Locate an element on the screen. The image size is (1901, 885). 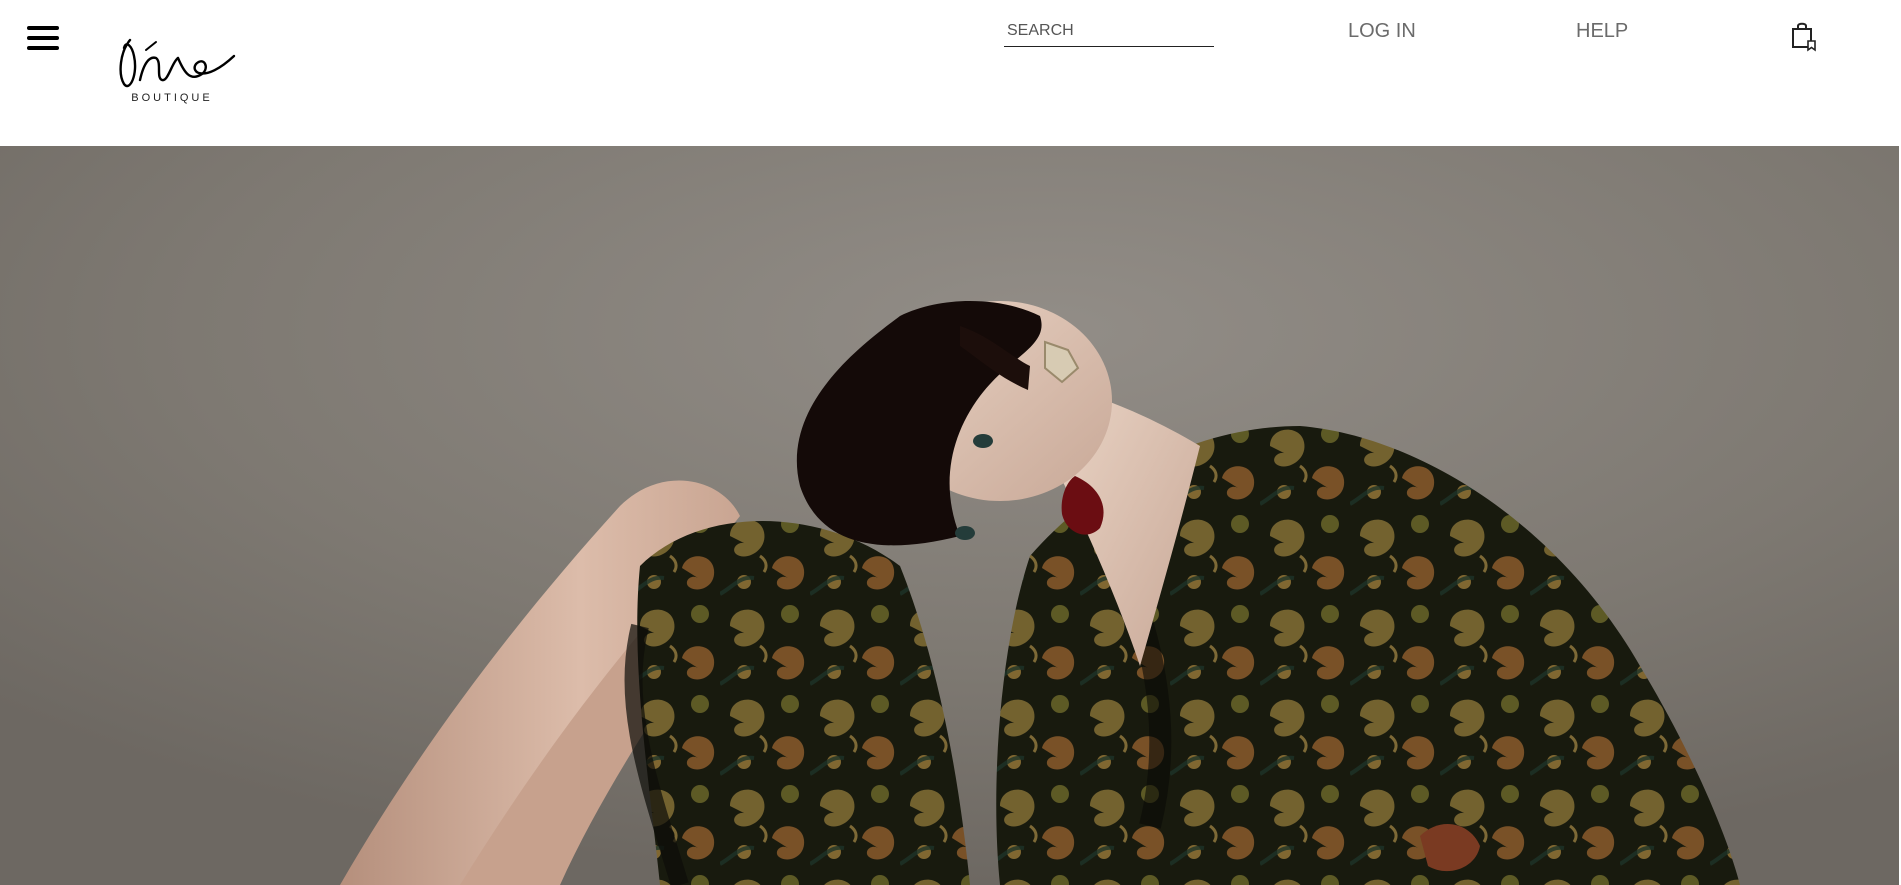
brand-logo: BOUTIQUE is located at coordinates (177, 66).